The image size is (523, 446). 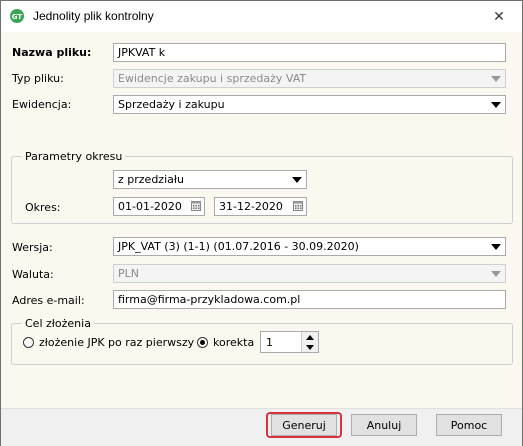 I want to click on date-to-value: 31-12-2020, so click(x=251, y=206).